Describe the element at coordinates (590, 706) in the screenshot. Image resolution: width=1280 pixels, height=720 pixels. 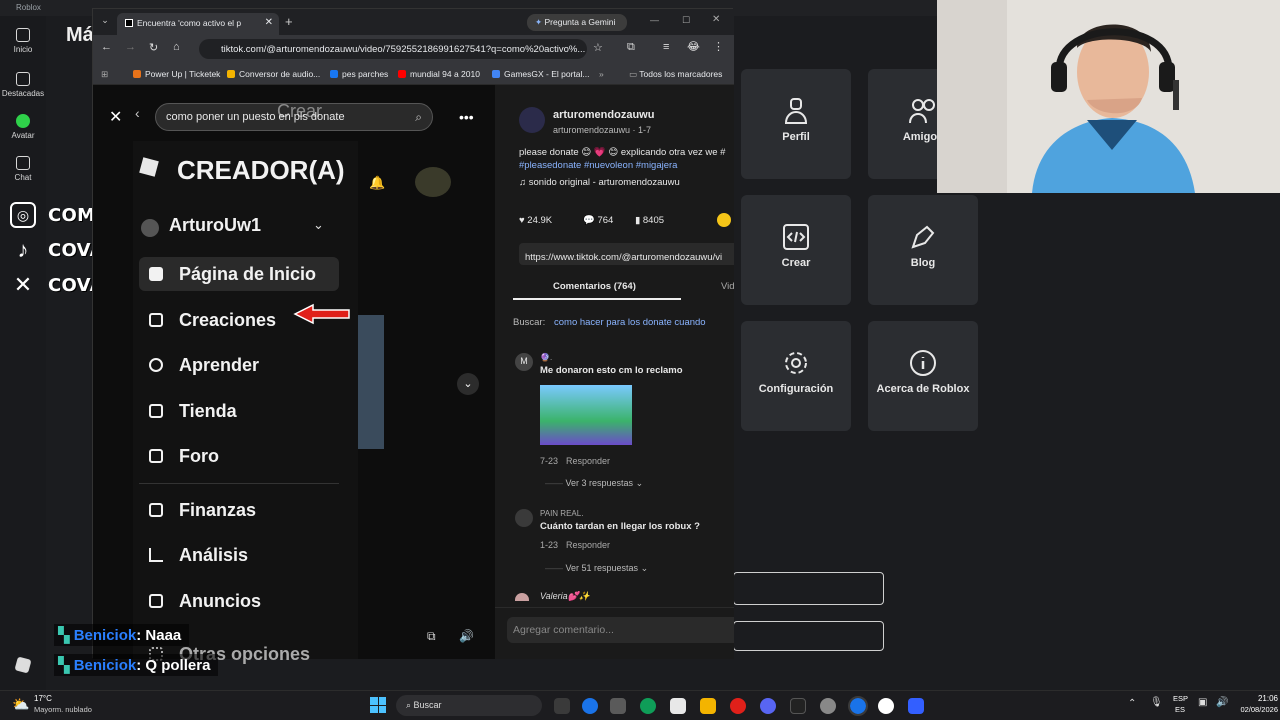
I see `chrome-icon` at that location.